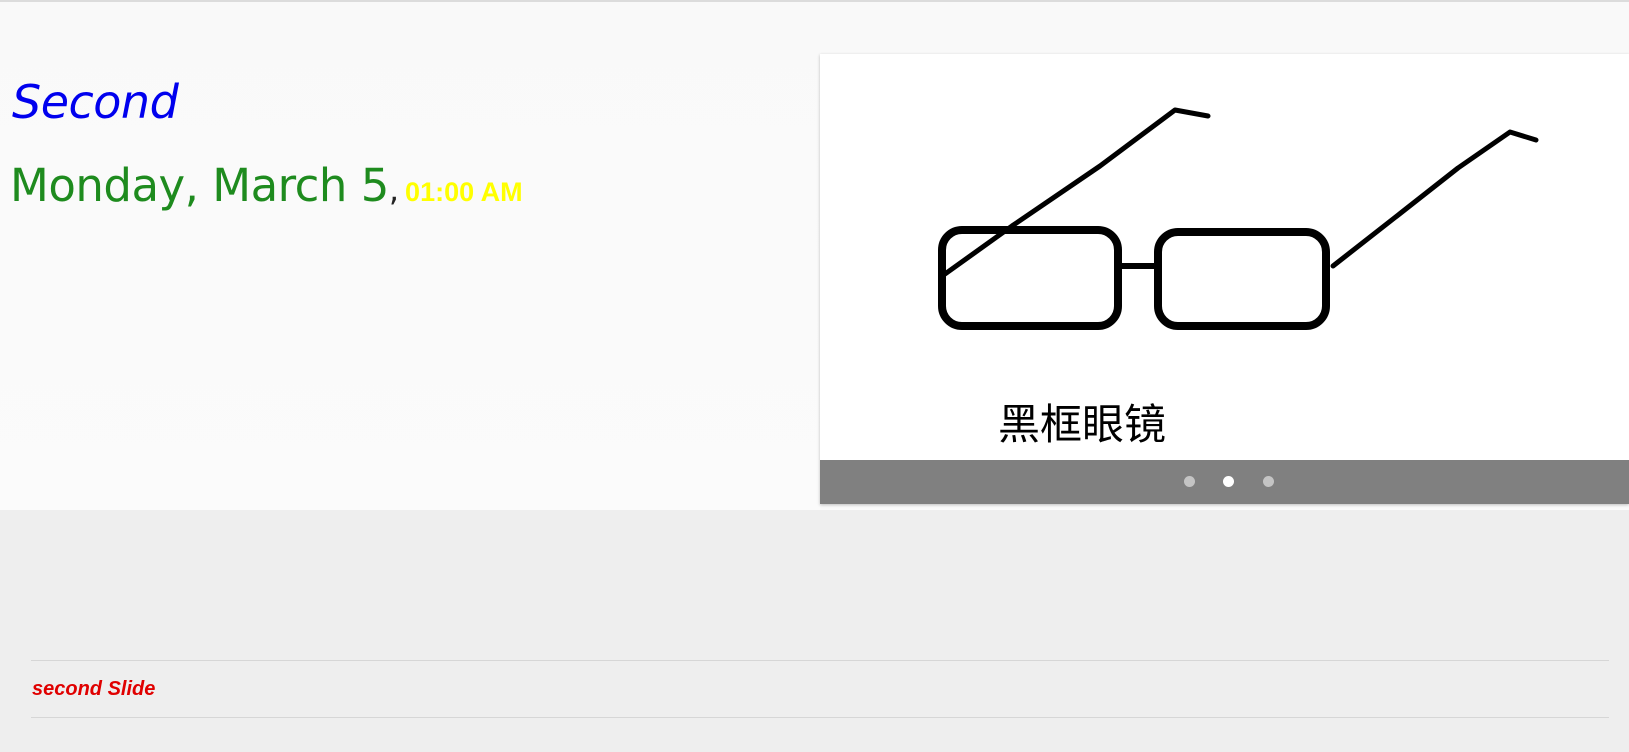  I want to click on date-line: Monday, March 5, 01:00 AM, so click(266, 186).